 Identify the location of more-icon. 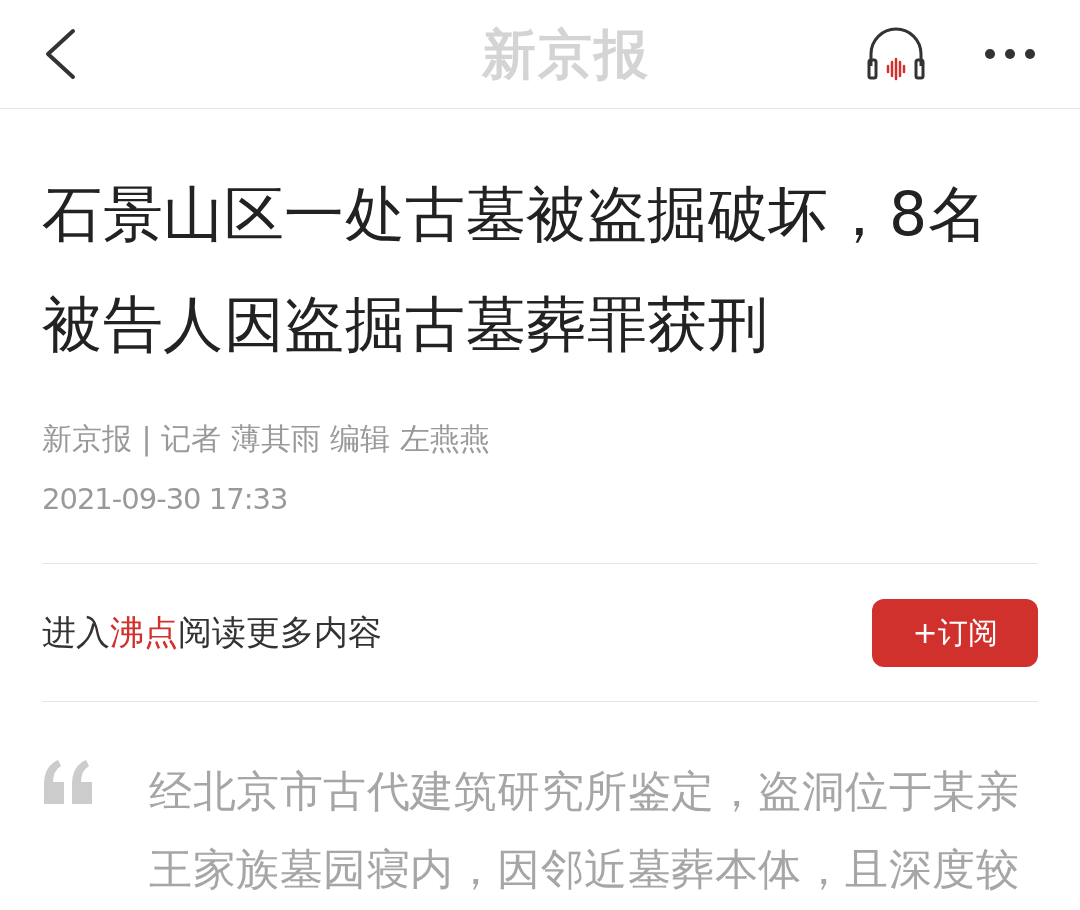
(1010, 54).